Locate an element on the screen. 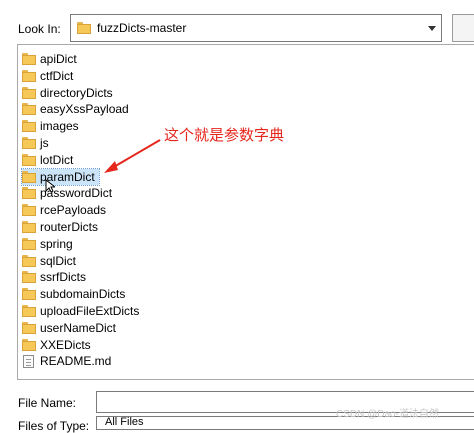 This screenshot has height=433, width=474. list-item-label: XXEDicts is located at coordinates (65, 344).